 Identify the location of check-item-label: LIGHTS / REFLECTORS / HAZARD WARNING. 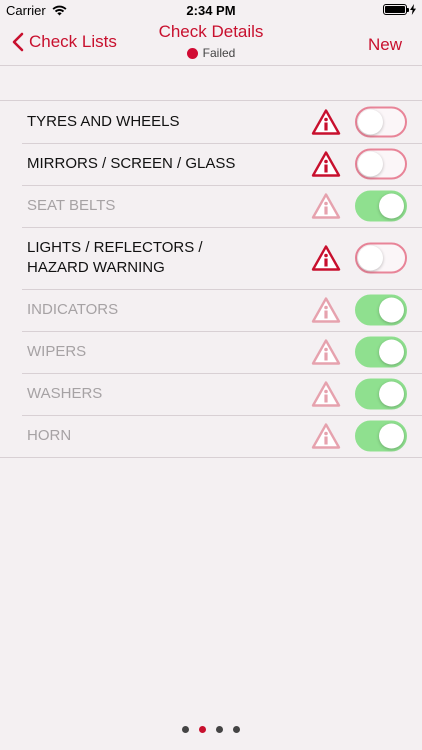
(115, 257).